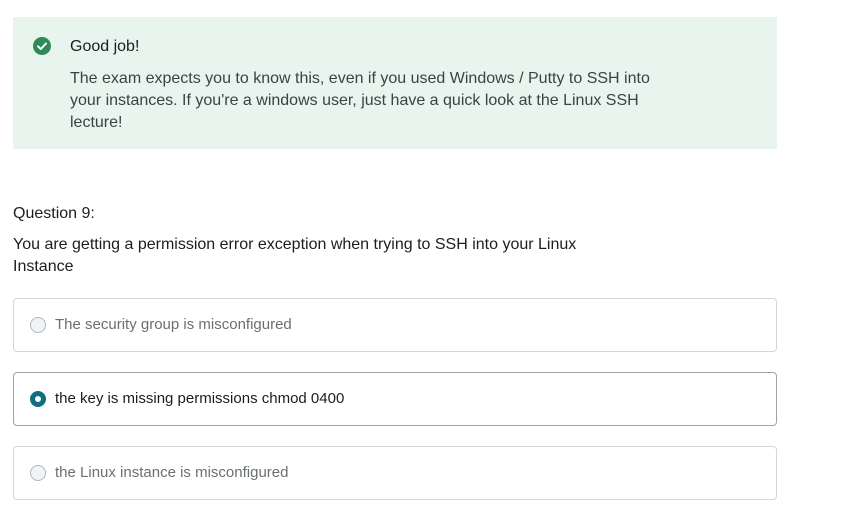 The width and height of the screenshot is (848, 528). What do you see at coordinates (38, 399) in the screenshot?
I see `radio-button-selected` at bounding box center [38, 399].